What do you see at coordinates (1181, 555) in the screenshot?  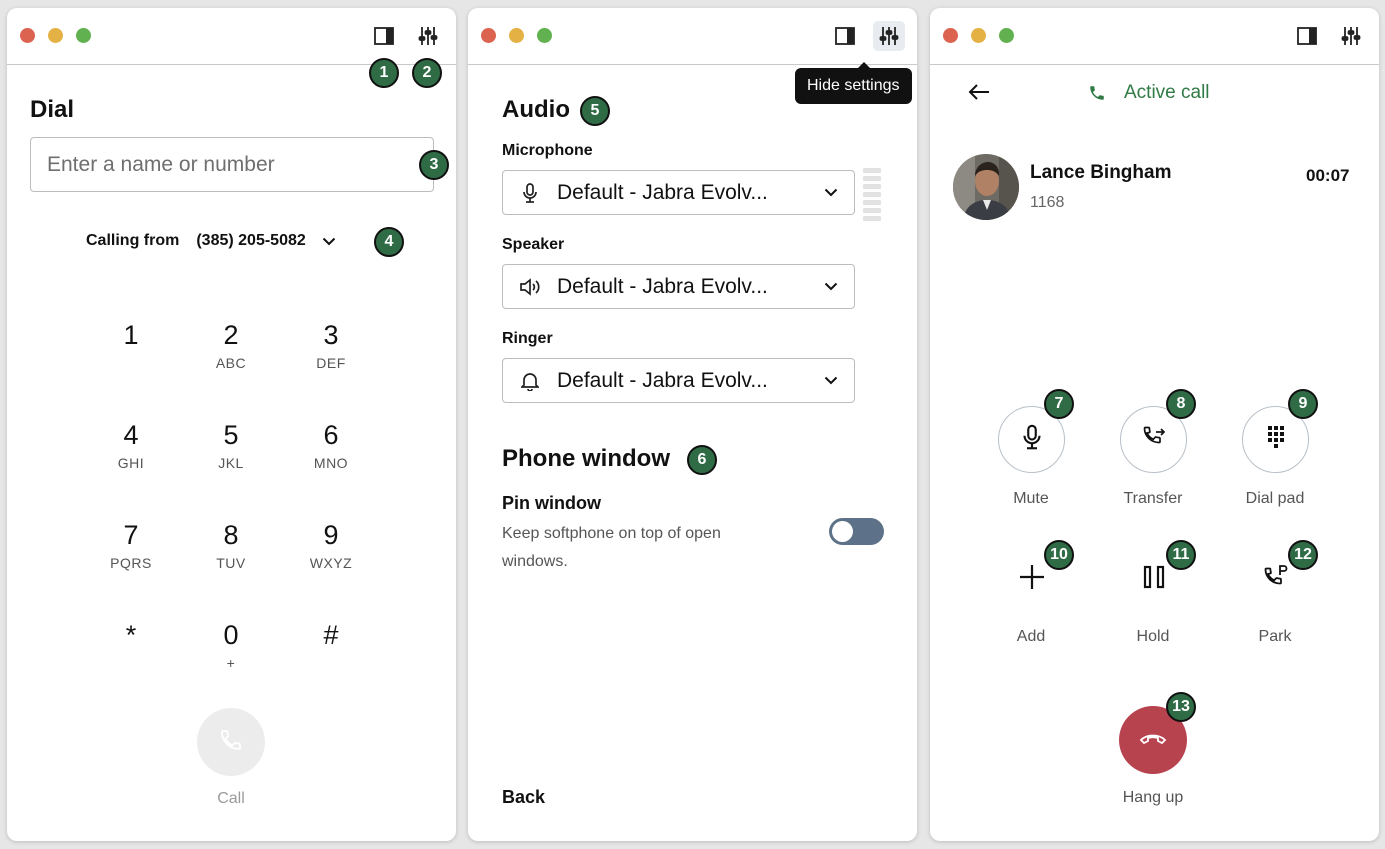 I see `callout-badge-11: 11` at bounding box center [1181, 555].